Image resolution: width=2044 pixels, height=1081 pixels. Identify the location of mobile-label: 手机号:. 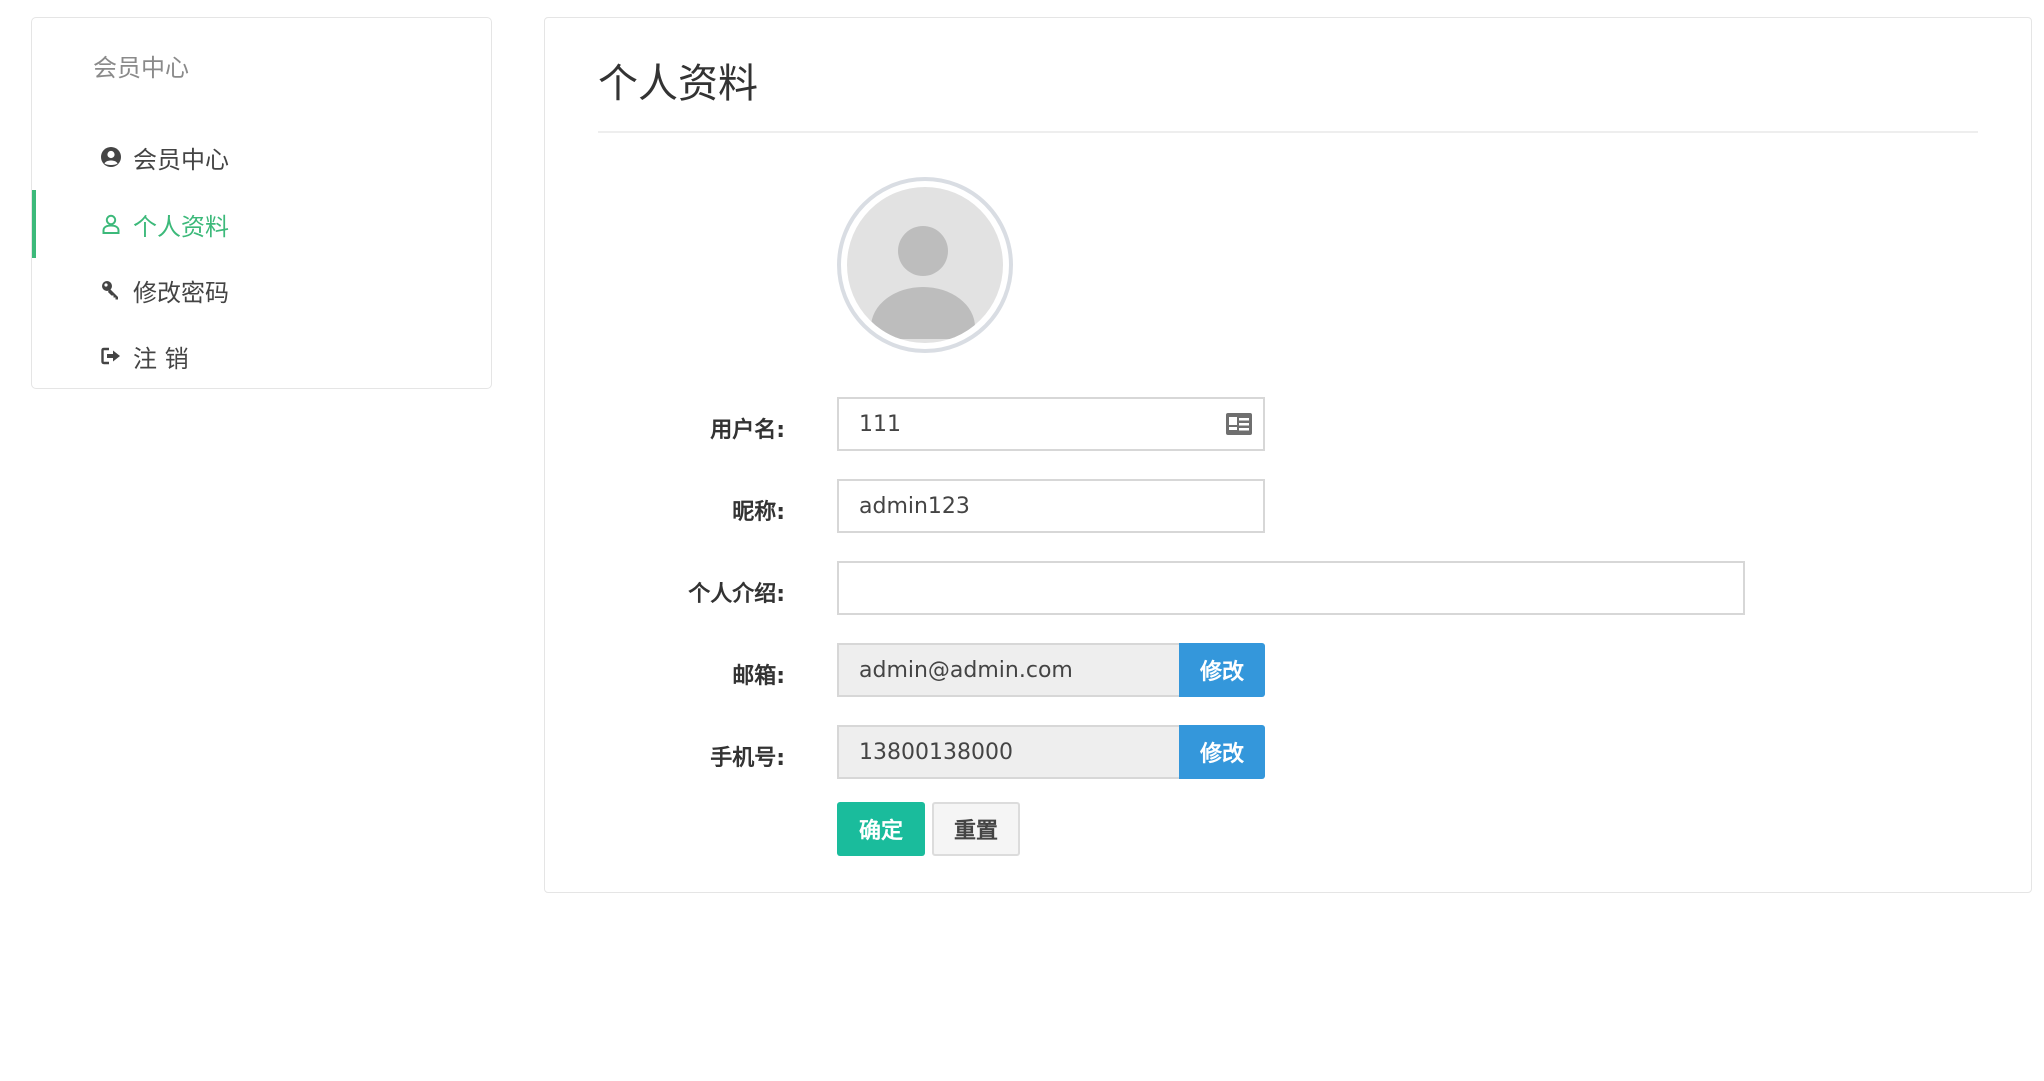
(747, 758).